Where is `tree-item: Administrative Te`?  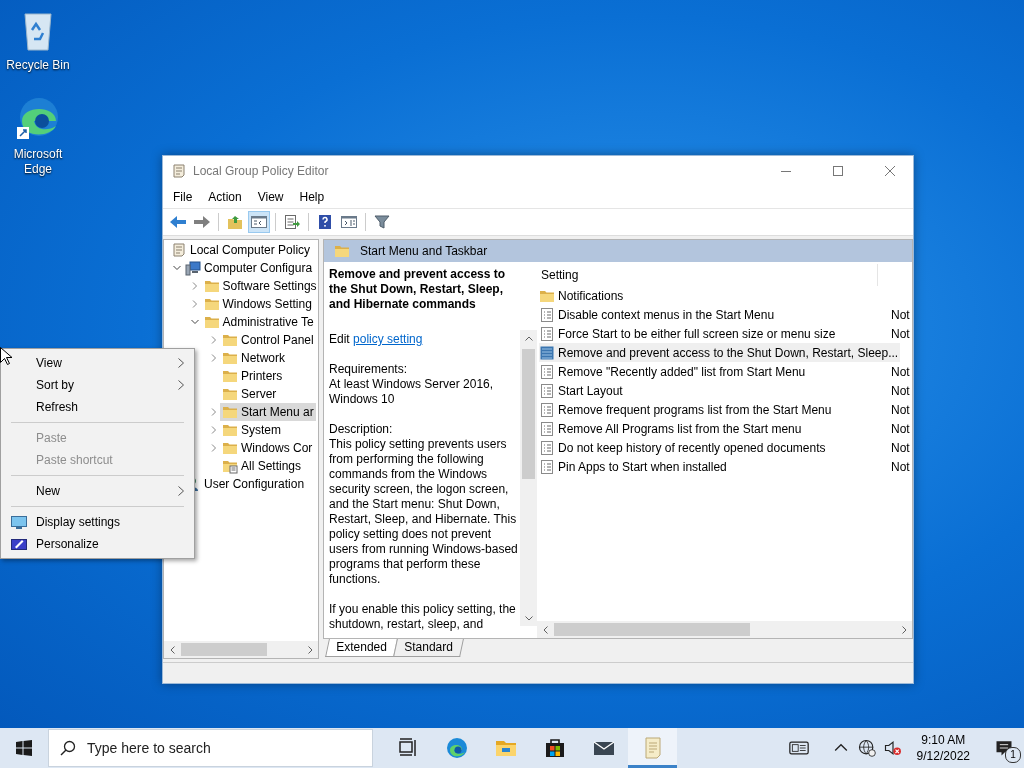
tree-item: Administrative Te is located at coordinates (258, 322).